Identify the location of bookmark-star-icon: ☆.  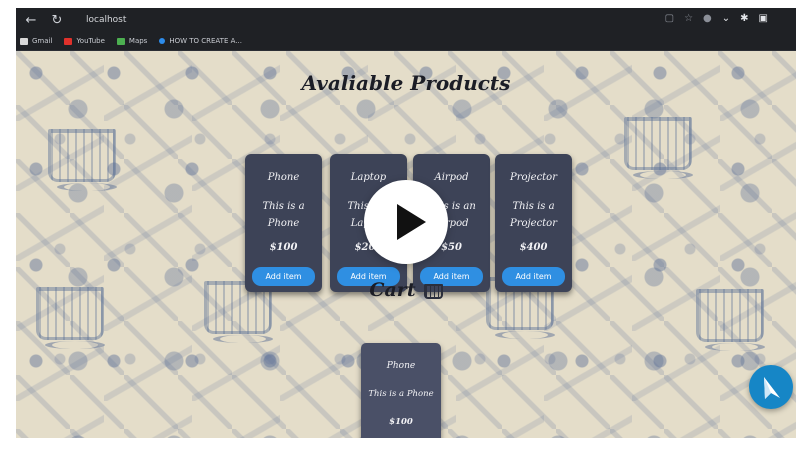
(688, 18).